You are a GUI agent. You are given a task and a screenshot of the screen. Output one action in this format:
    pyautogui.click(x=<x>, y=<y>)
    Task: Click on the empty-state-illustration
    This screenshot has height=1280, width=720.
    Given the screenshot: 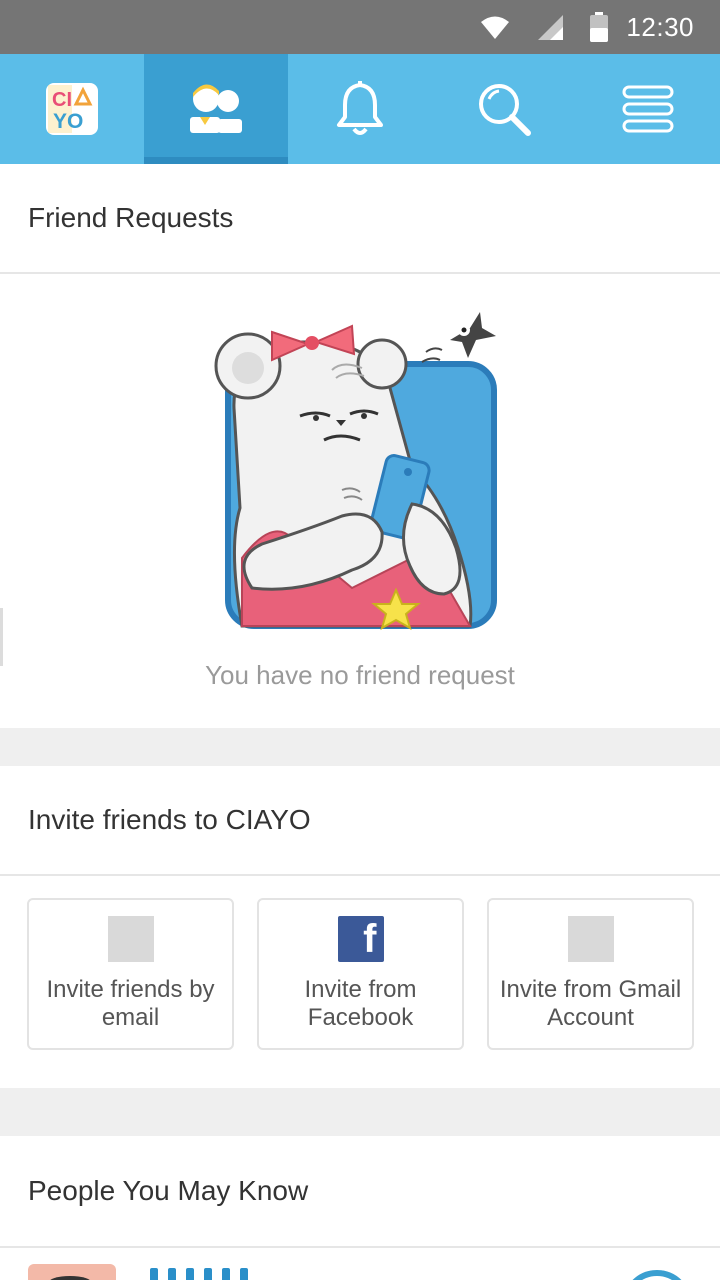 What is the action you would take?
    pyautogui.click(x=355, y=471)
    